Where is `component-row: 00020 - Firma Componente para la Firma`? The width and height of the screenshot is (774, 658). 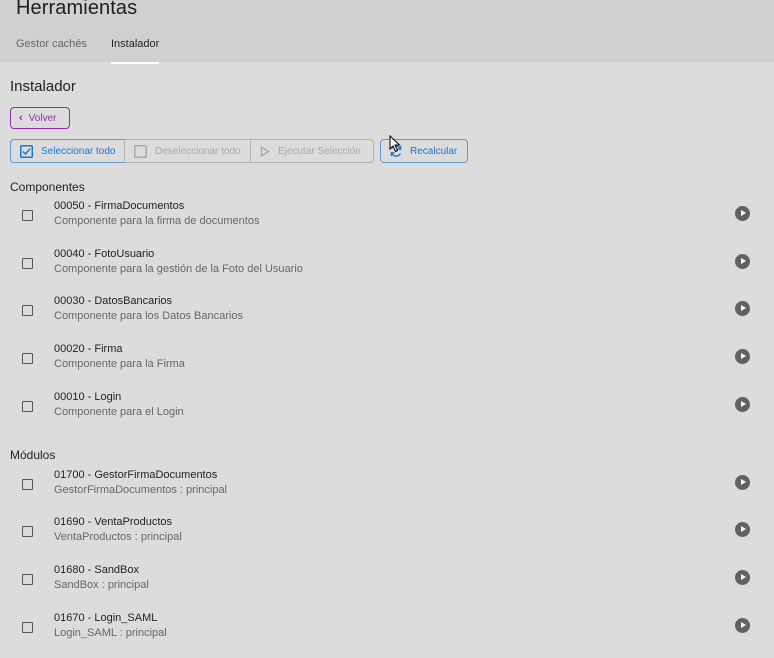 component-row: 00020 - Firma Componente para la Firma is located at coordinates (387, 361).